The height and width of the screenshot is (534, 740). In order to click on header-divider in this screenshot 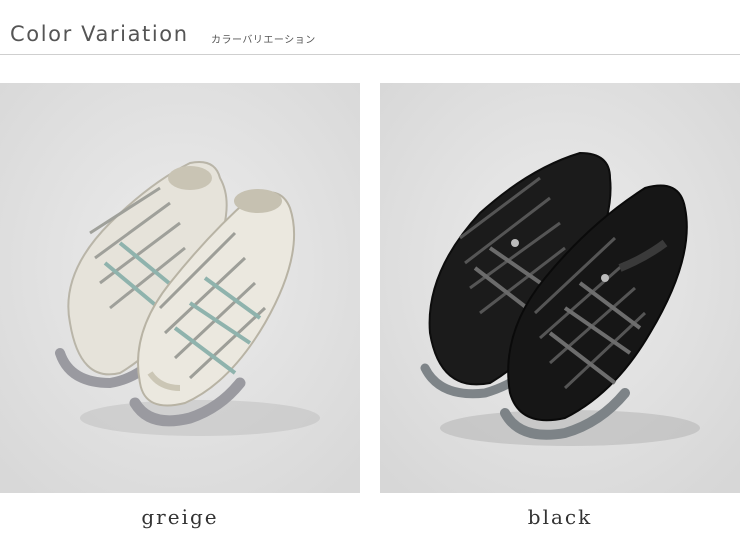, I will do `click(370, 54)`.